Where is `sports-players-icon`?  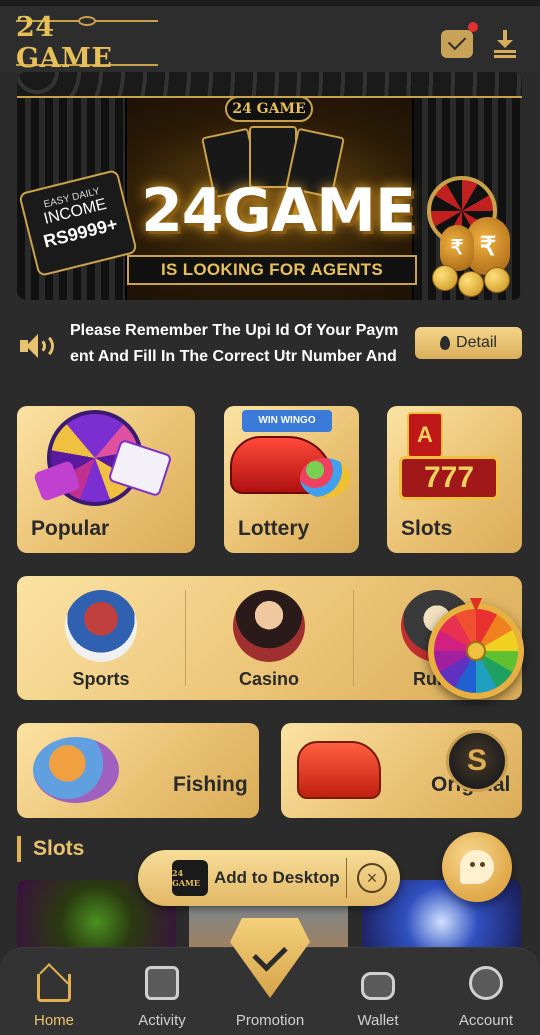
sports-players-icon is located at coordinates (101, 626).